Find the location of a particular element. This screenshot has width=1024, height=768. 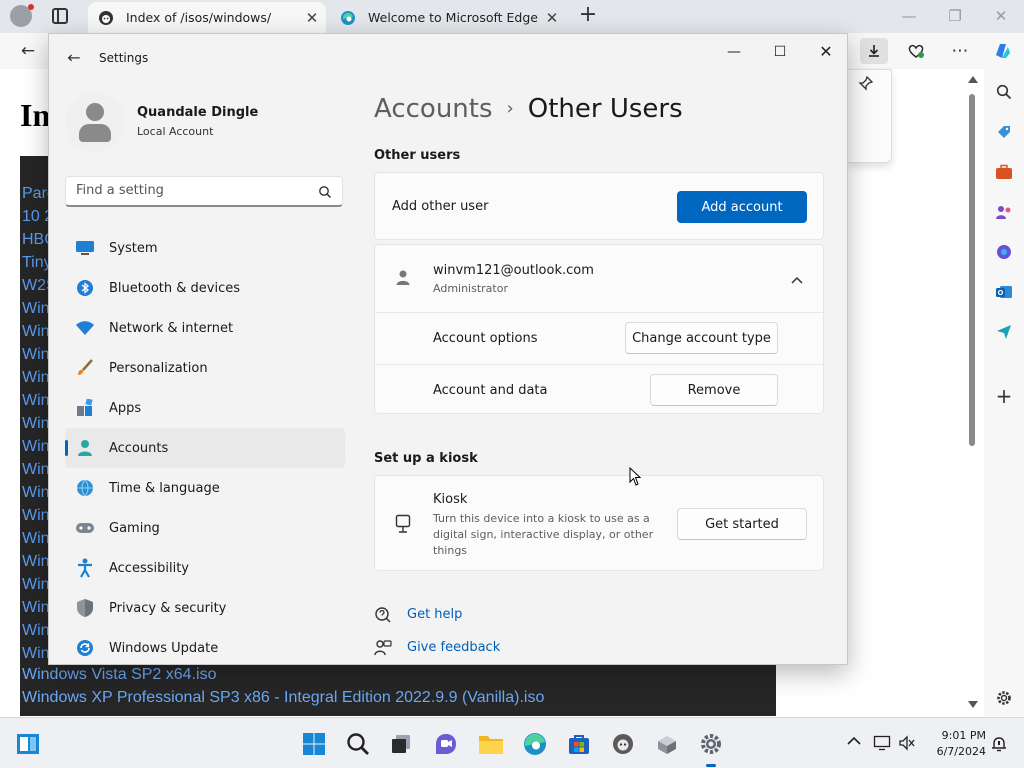

settings-gear-icon is located at coordinates (711, 744).